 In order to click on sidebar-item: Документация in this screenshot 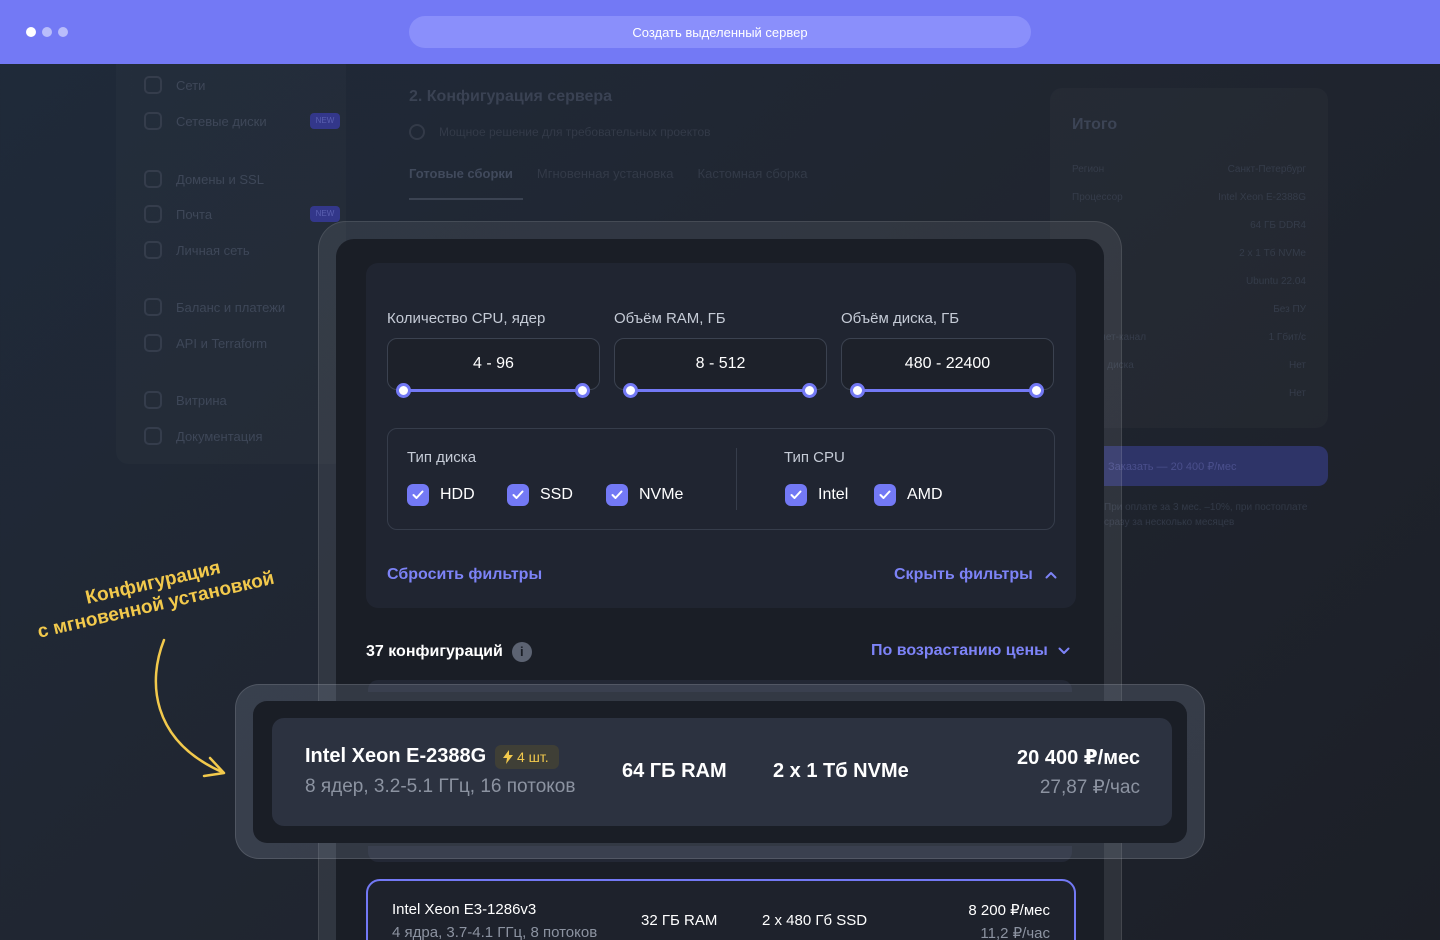, I will do `click(203, 436)`.